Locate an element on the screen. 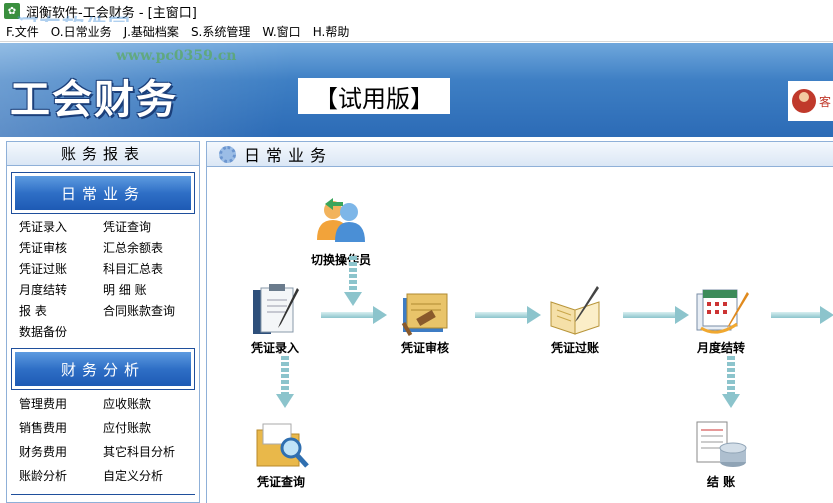  link-contract-query: 合同账款查询 is located at coordinates (148, 311).